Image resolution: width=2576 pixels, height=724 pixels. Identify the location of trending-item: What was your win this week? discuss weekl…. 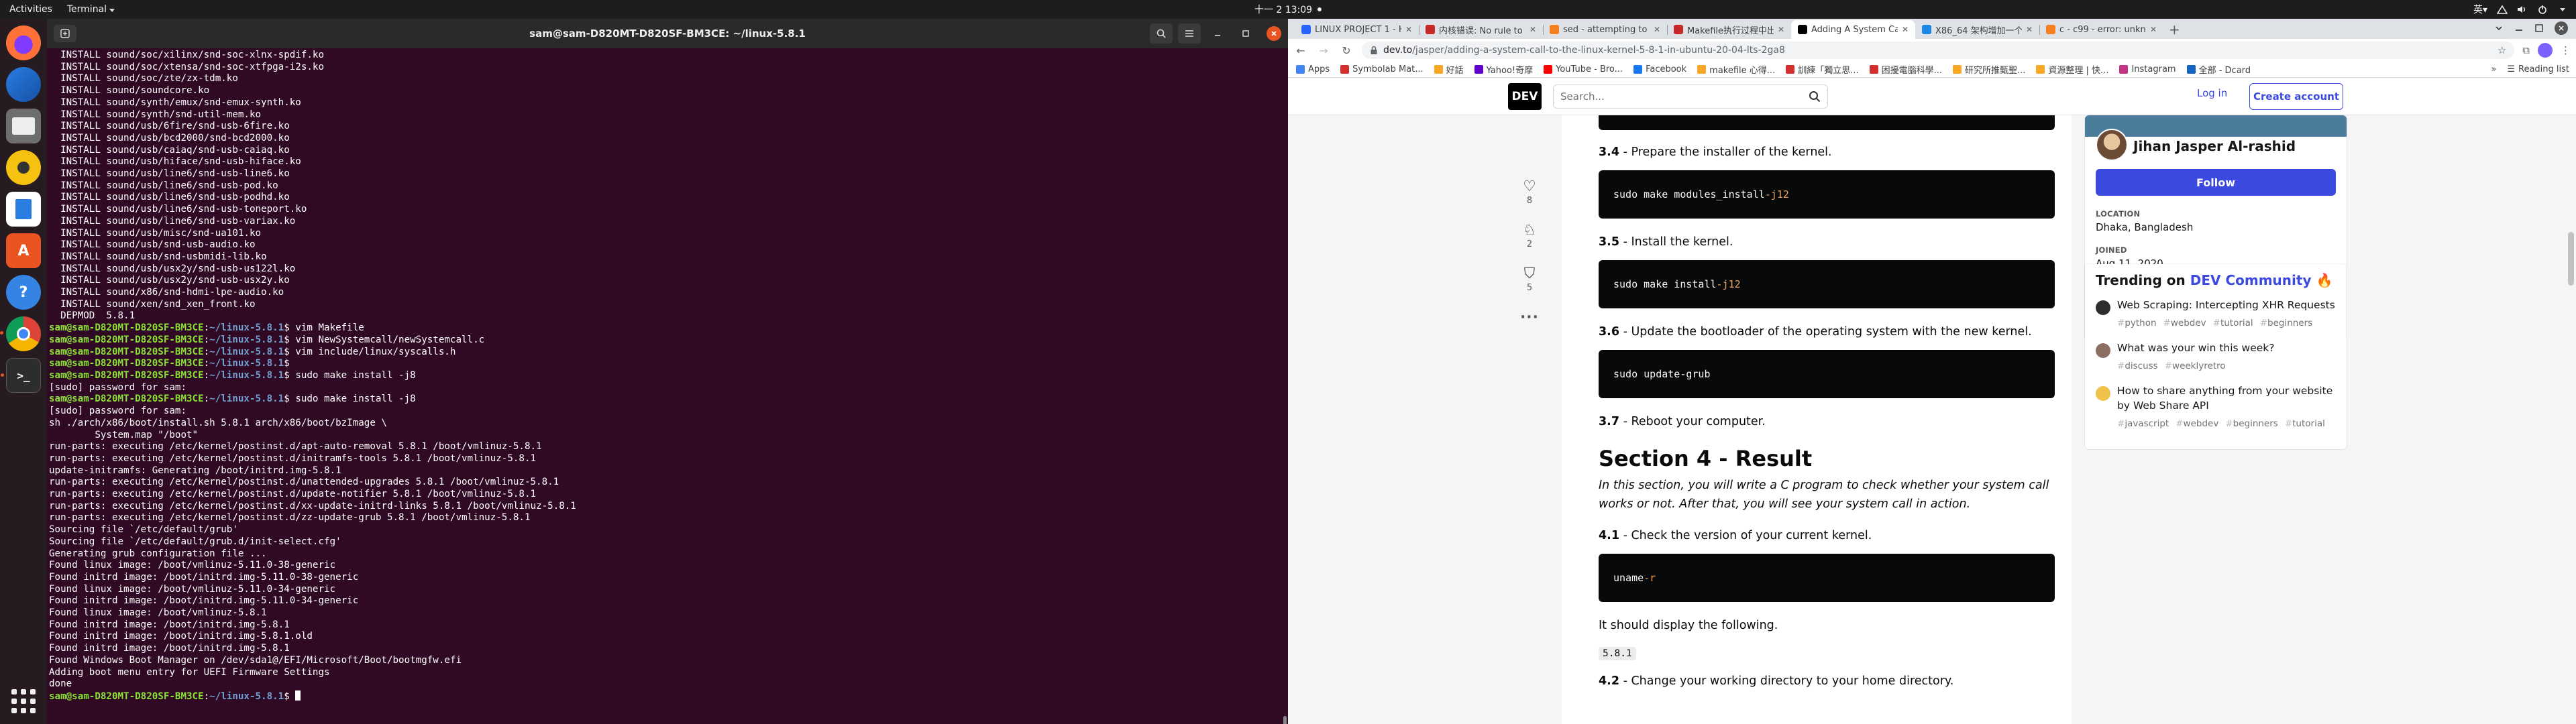
(2216, 358).